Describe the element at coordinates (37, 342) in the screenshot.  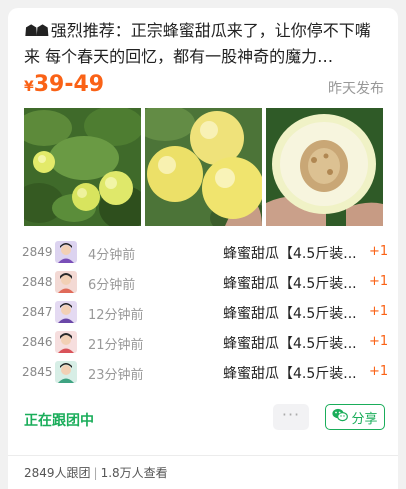
I see `order-number: 2846` at that location.